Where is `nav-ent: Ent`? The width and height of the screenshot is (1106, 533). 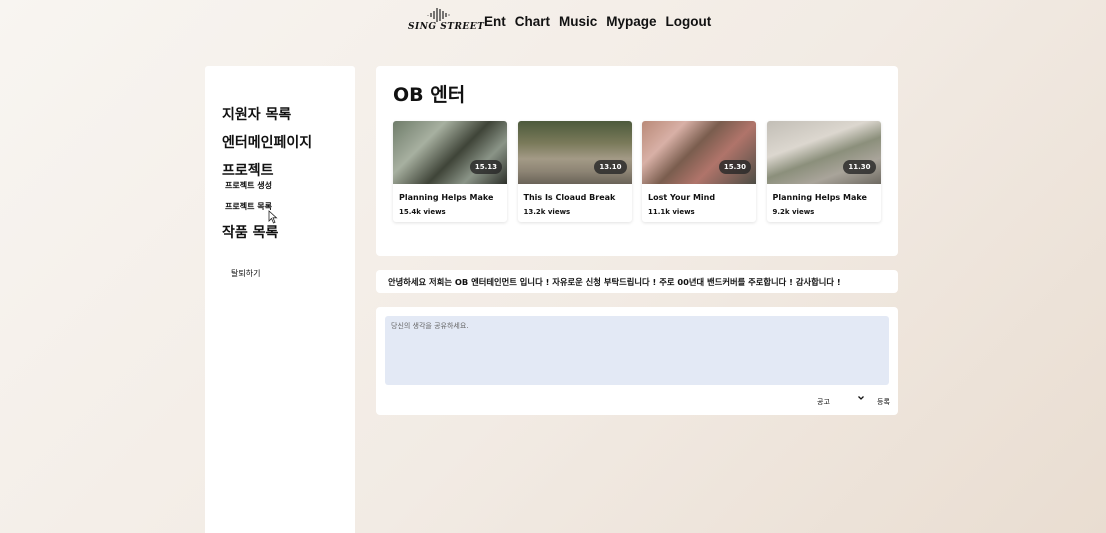 nav-ent: Ent is located at coordinates (495, 21).